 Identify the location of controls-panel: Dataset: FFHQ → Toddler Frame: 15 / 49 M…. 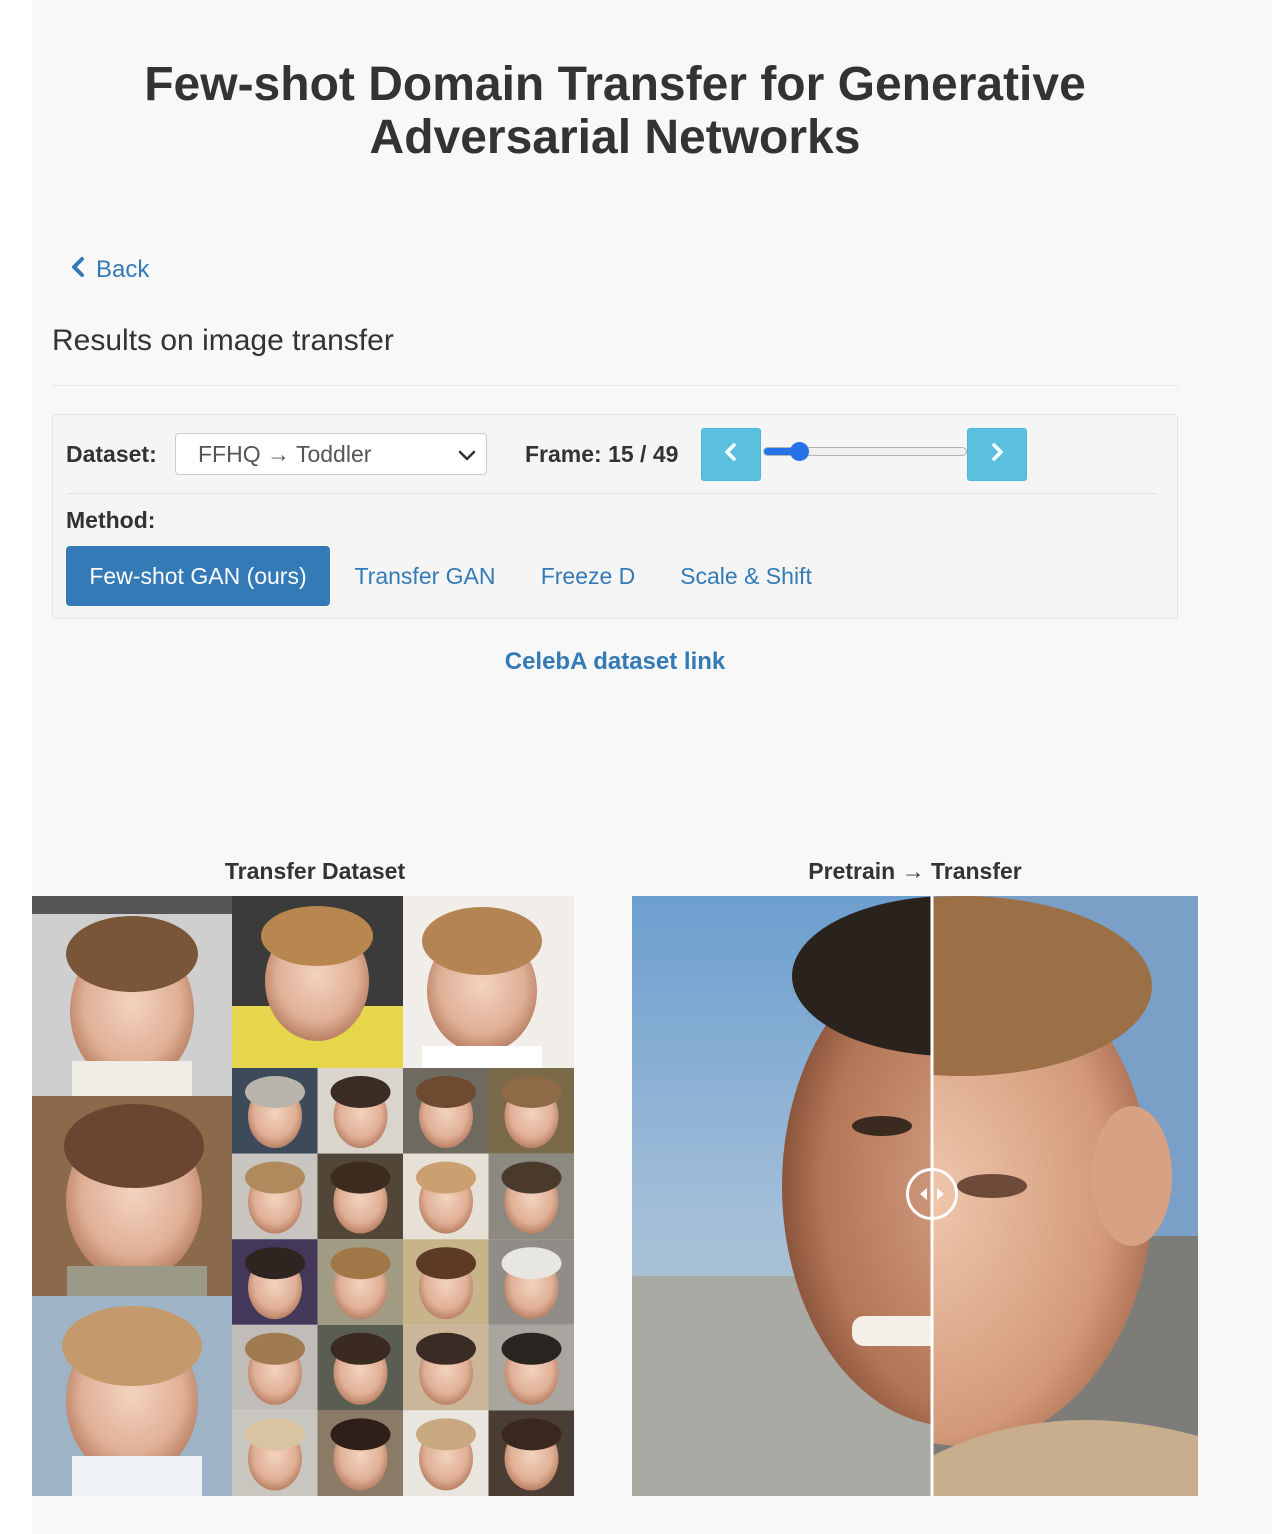
(615, 516).